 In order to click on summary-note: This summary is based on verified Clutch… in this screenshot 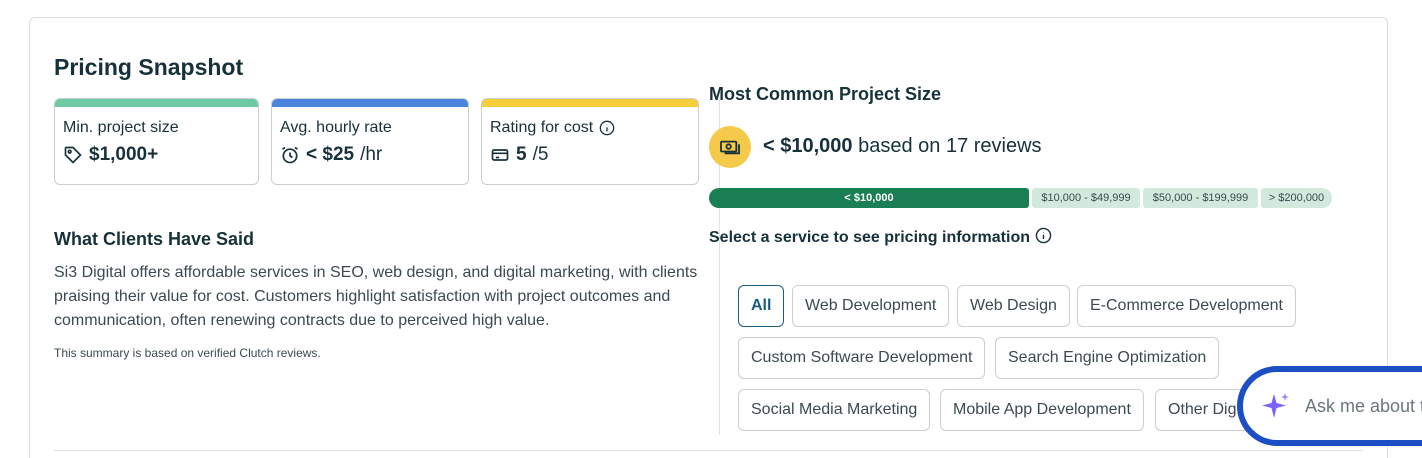, I will do `click(187, 353)`.